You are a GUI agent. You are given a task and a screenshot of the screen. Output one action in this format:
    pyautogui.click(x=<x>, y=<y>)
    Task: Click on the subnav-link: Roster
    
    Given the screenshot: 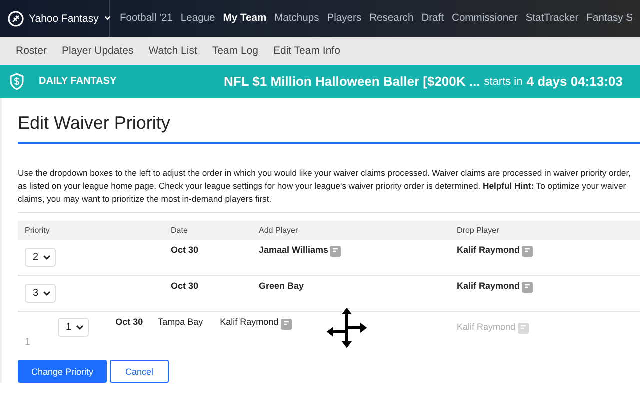 What is the action you would take?
    pyautogui.click(x=31, y=51)
    